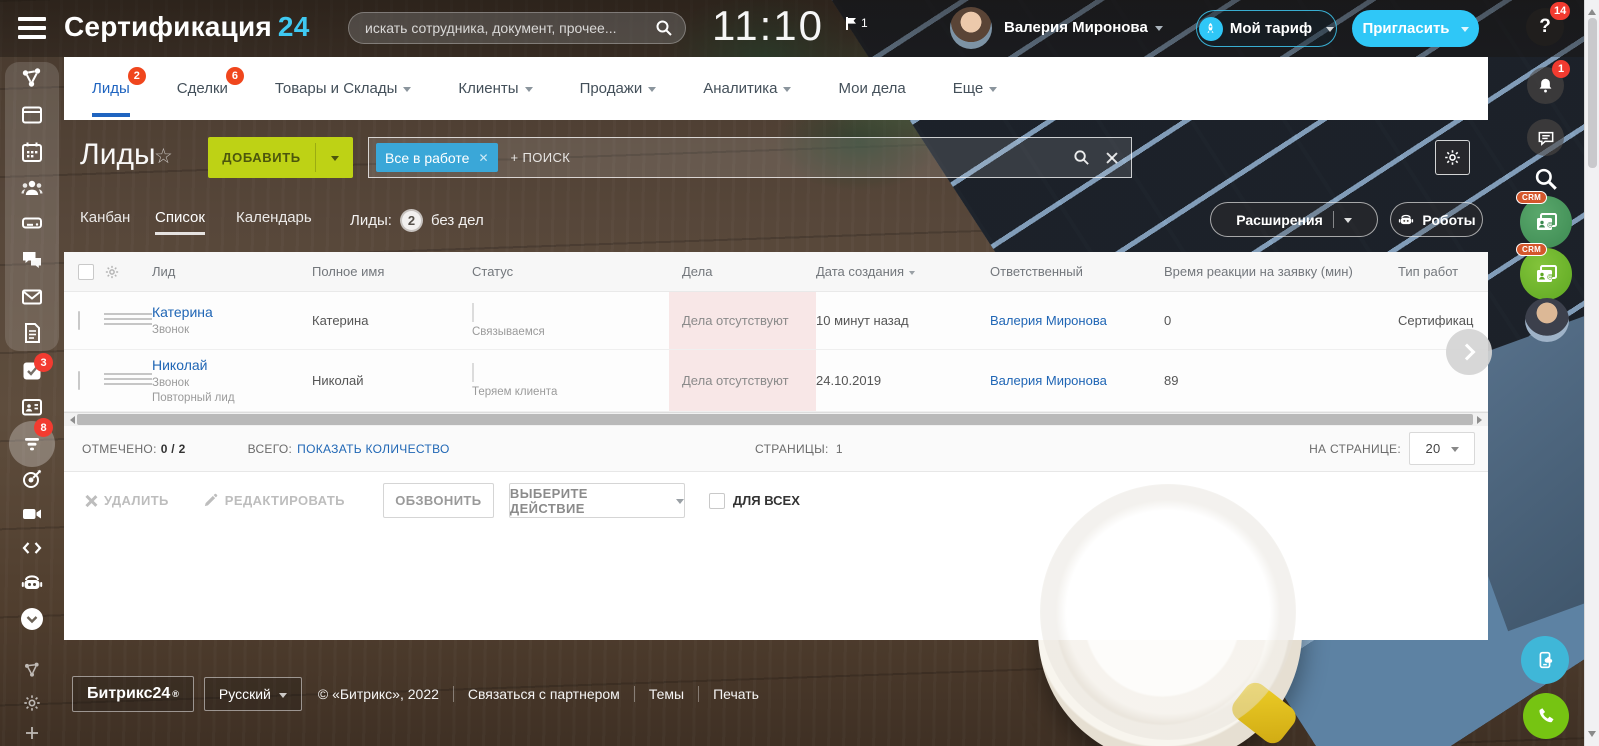 The image size is (1599, 746). What do you see at coordinates (1077, 271) in the screenshot?
I see `col-responsible: Ответственный` at bounding box center [1077, 271].